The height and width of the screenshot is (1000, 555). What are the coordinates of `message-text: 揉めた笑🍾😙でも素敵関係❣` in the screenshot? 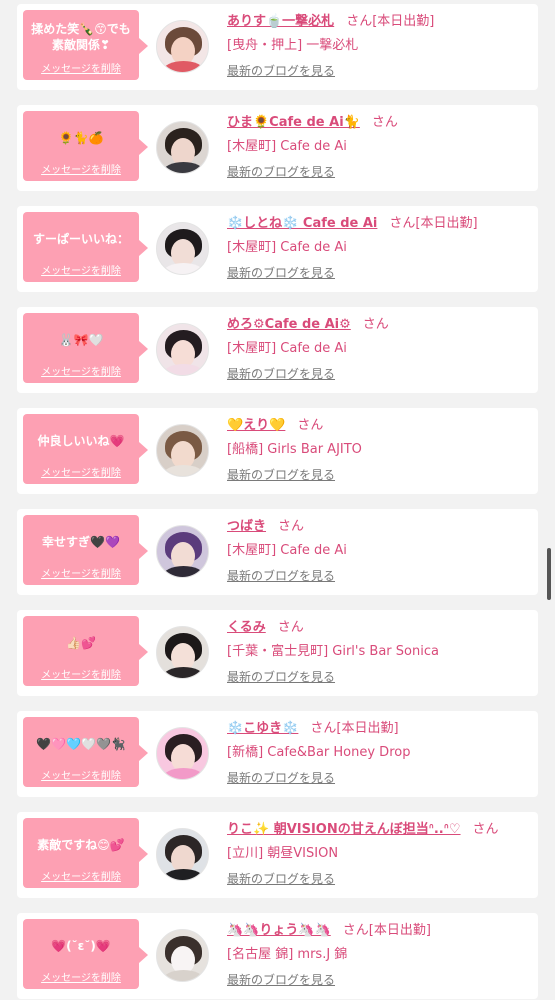 It's located at (81, 37).